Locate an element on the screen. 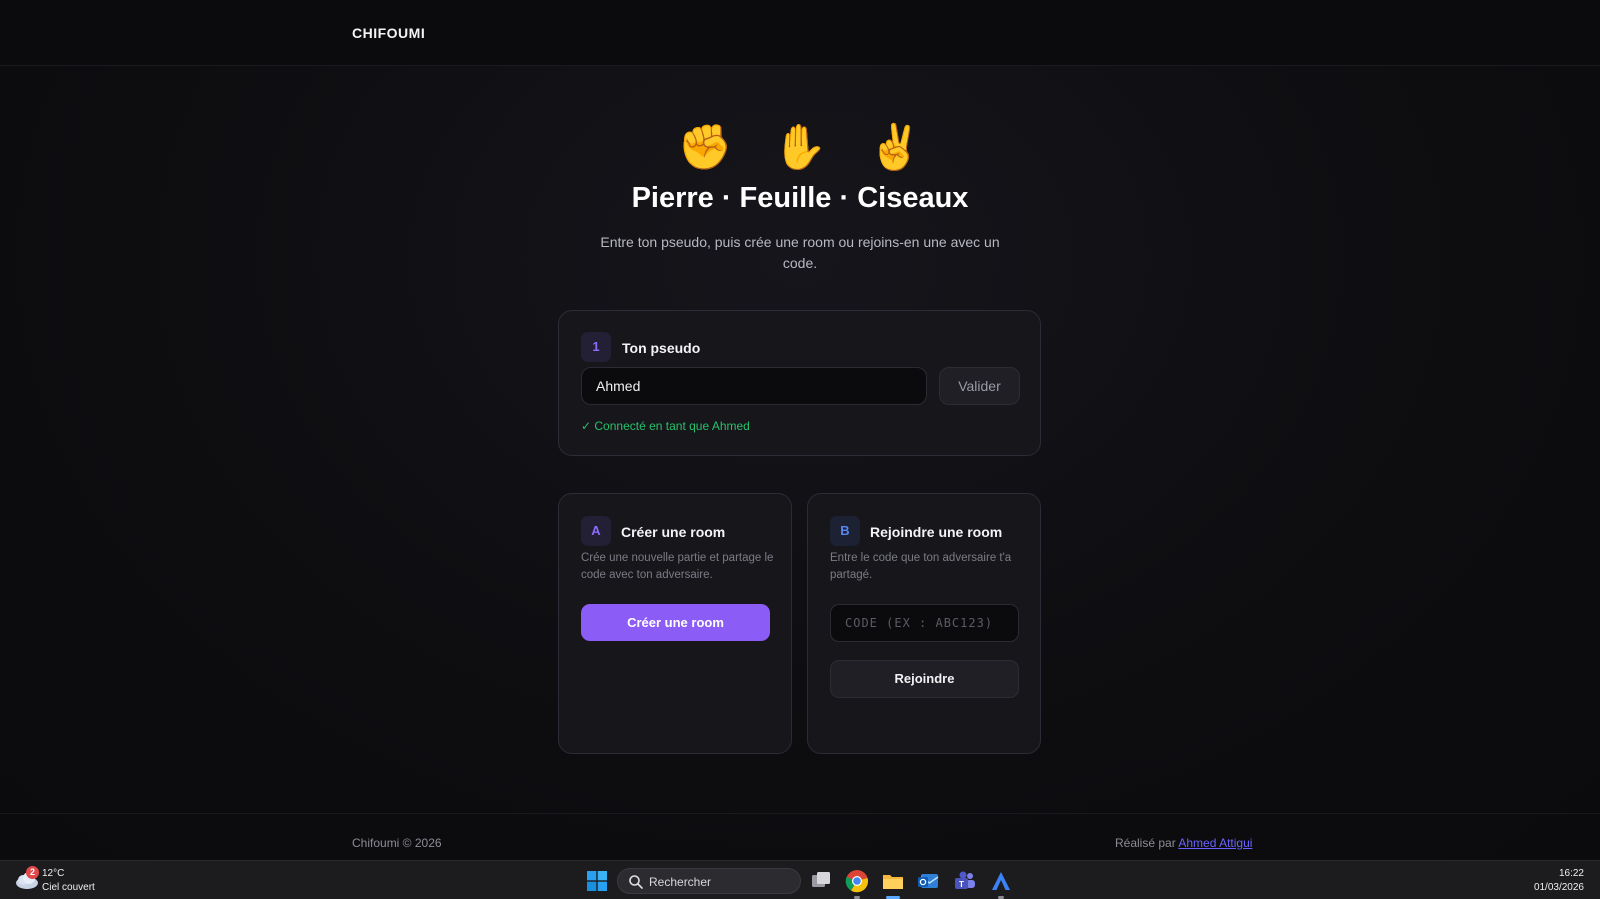 The image size is (1600, 899). svg-text: T is located at coordinates (961, 884).